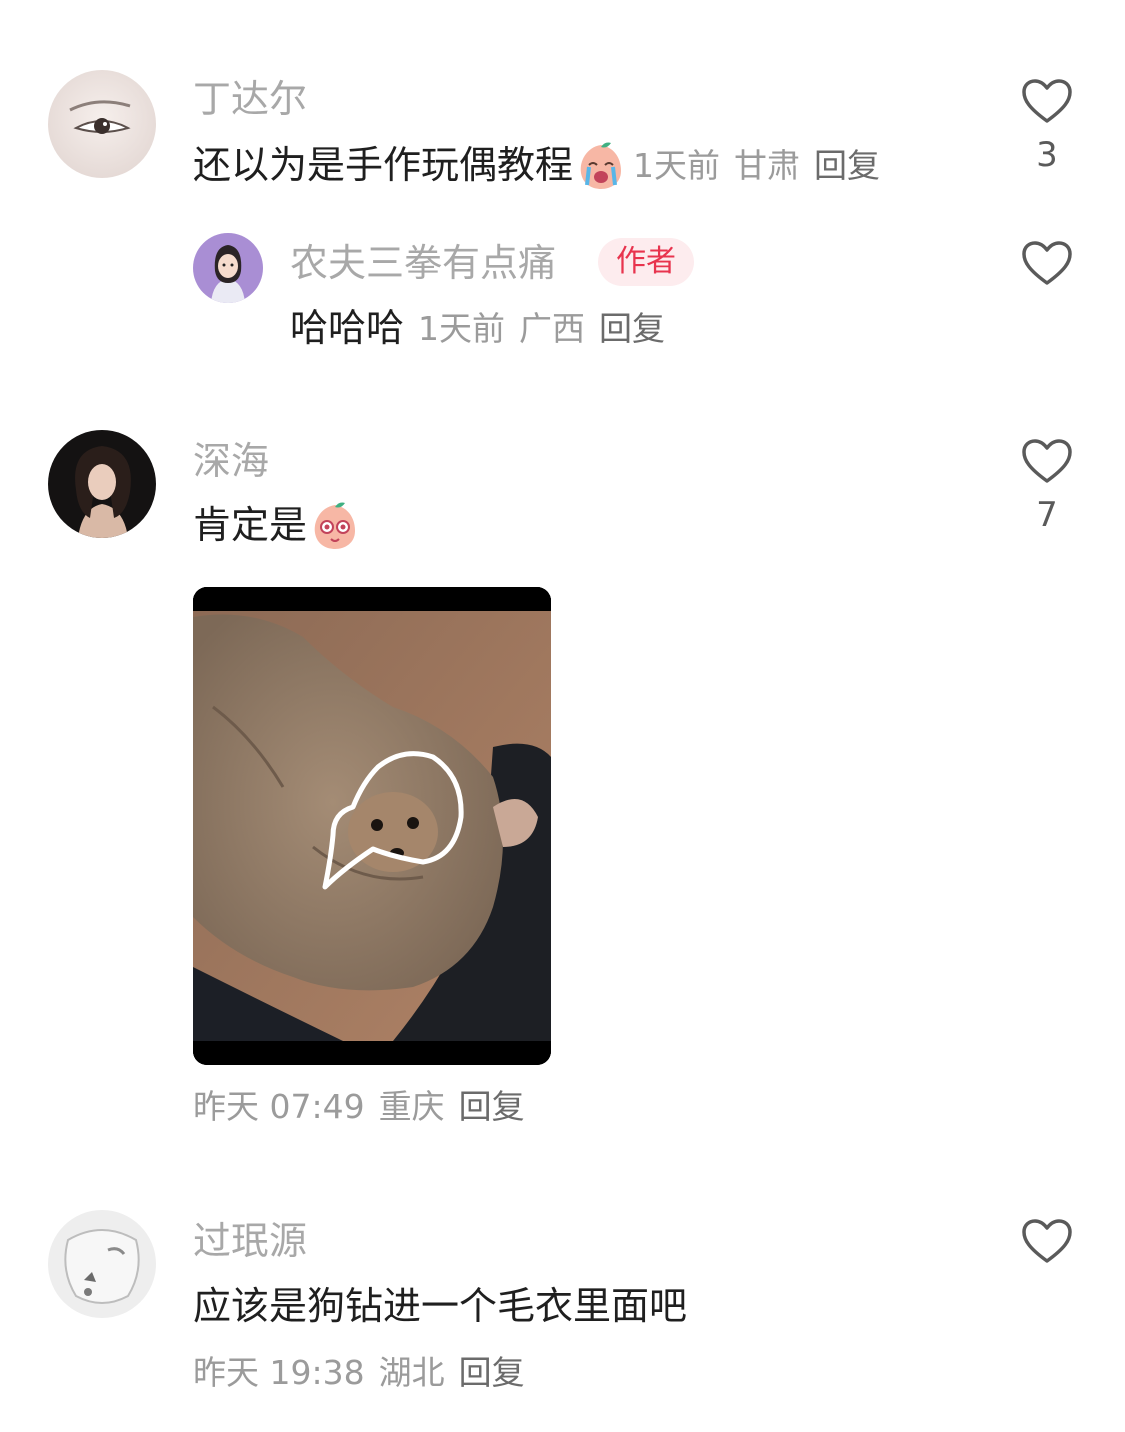 The width and height of the screenshot is (1125, 1432). What do you see at coordinates (411, 1106) in the screenshot?
I see `comment-location: 重庆` at bounding box center [411, 1106].